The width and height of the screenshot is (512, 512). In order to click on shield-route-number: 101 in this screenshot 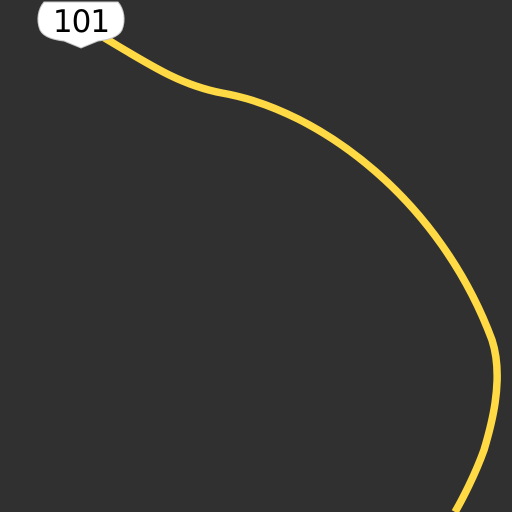, I will do `click(81, 22)`.